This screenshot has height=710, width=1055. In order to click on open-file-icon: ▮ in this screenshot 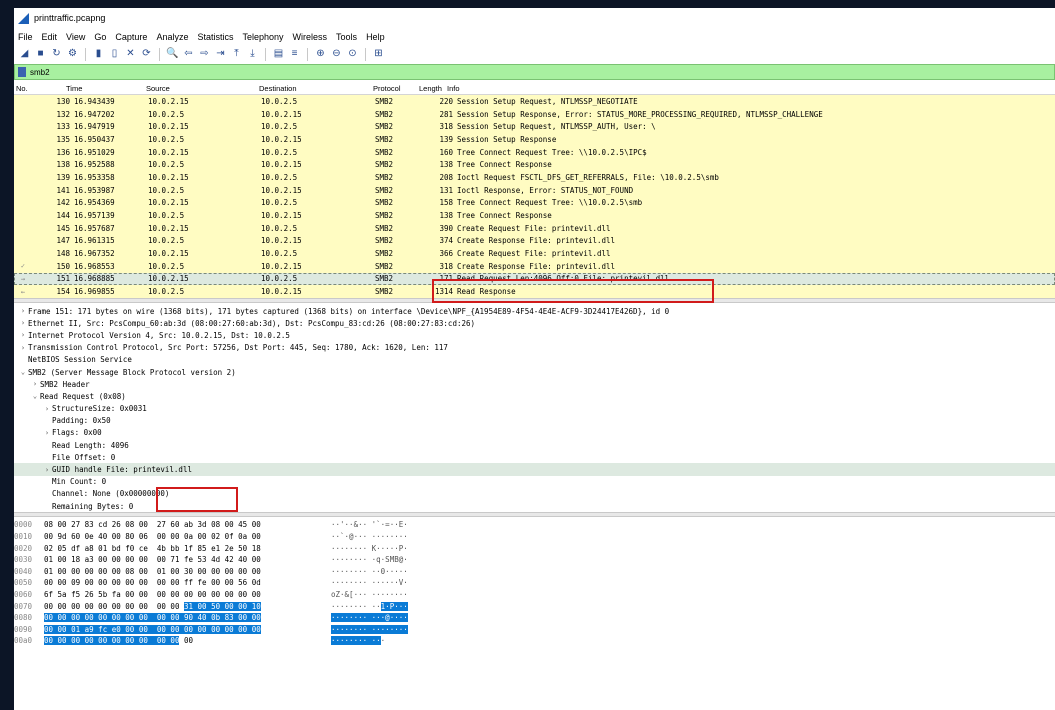, I will do `click(98, 54)`.